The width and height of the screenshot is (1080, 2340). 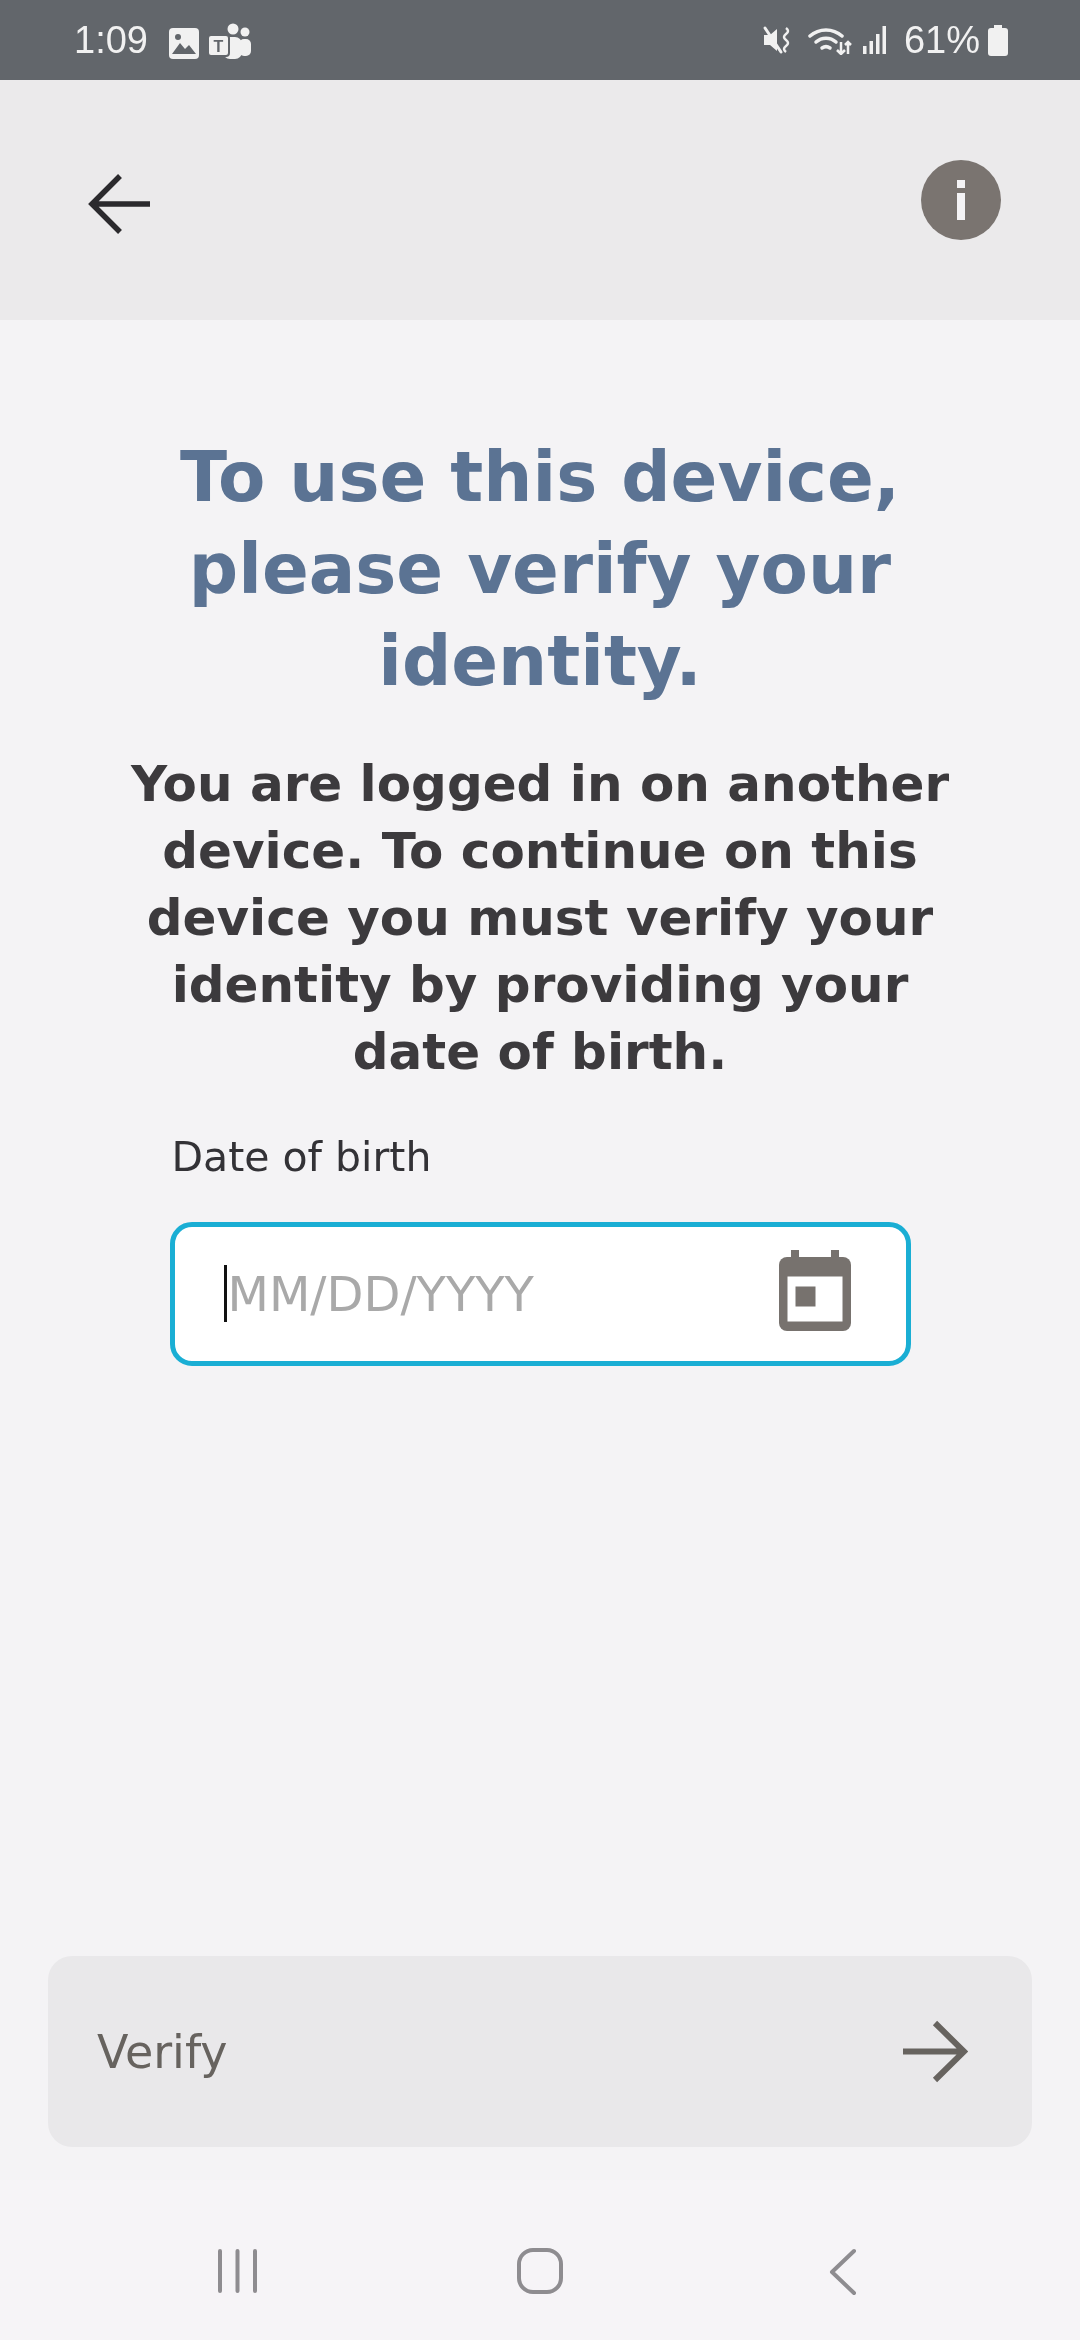 I want to click on date-input-field: MM/DD/YYYY, so click(x=540, y=1294).